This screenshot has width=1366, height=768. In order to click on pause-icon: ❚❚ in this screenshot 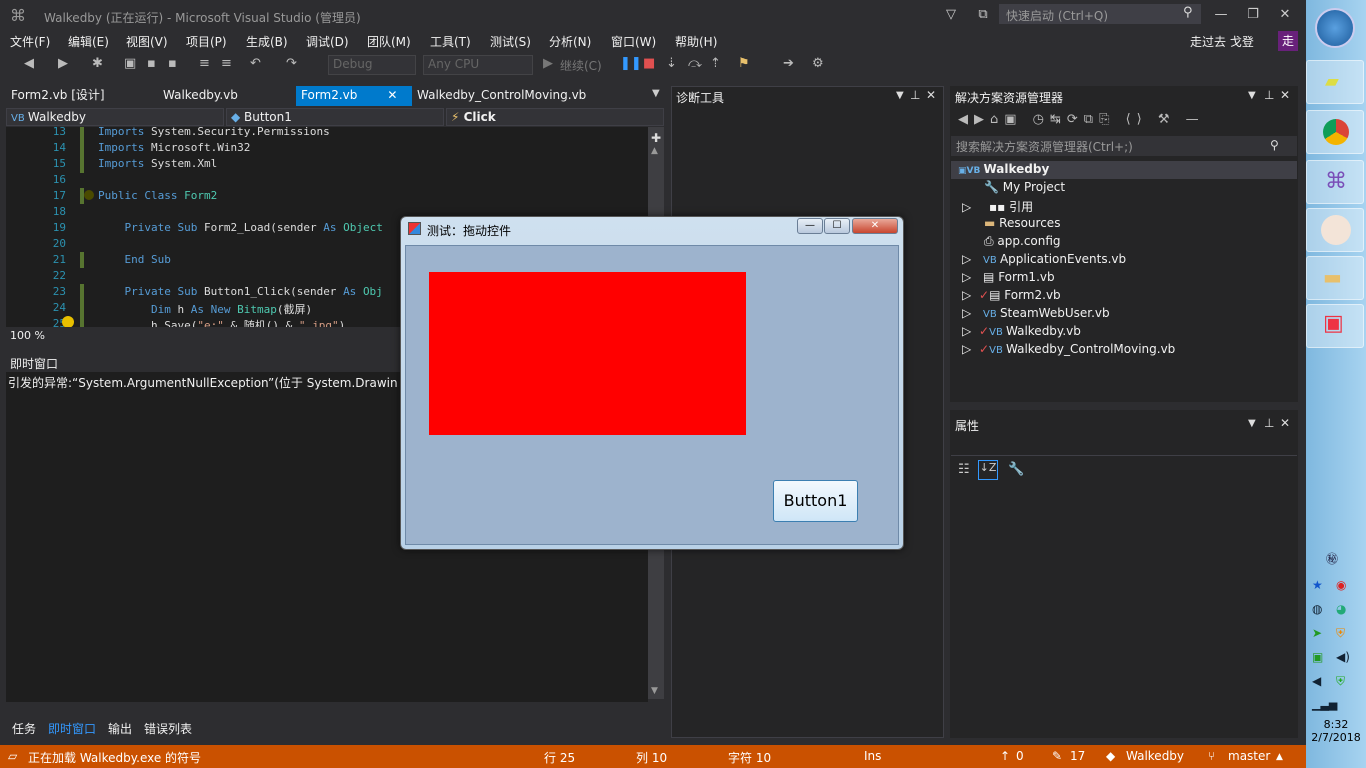, I will do `click(631, 63)`.